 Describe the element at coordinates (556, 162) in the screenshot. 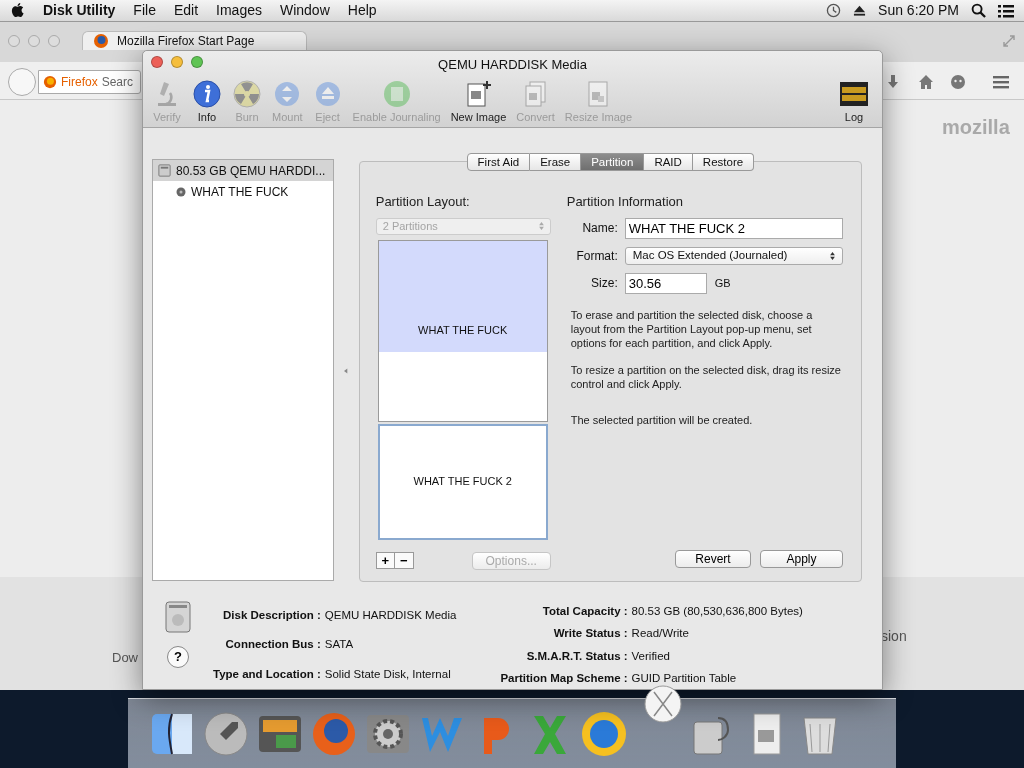

I see `tab: Erase` at that location.